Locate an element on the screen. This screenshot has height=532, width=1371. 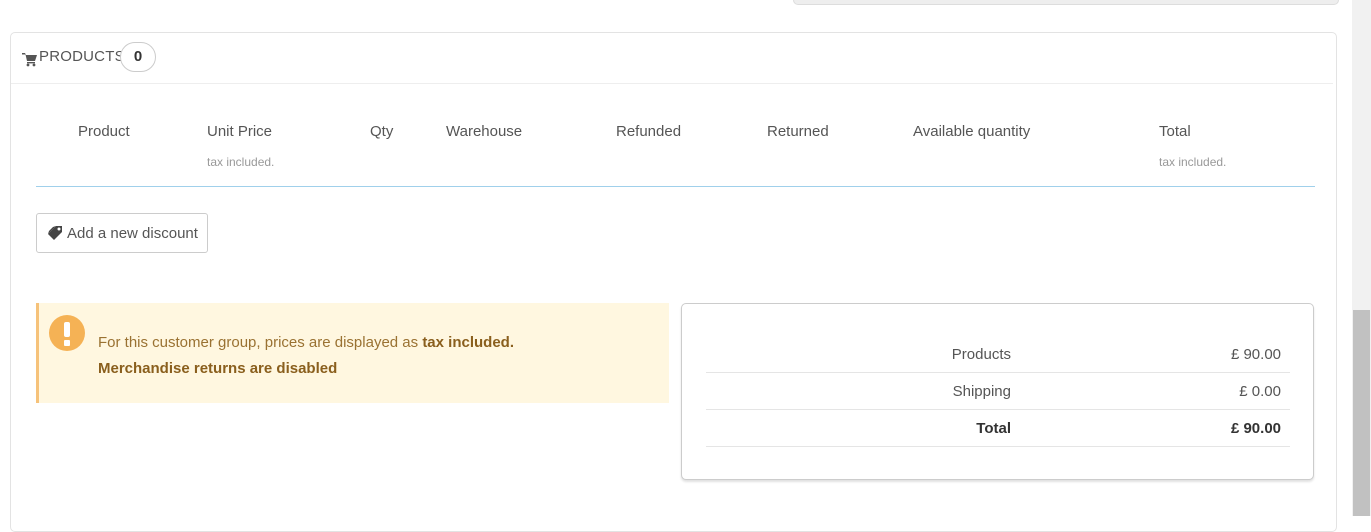
totals-row-products: Products £ 90.00 is located at coordinates (998, 354).